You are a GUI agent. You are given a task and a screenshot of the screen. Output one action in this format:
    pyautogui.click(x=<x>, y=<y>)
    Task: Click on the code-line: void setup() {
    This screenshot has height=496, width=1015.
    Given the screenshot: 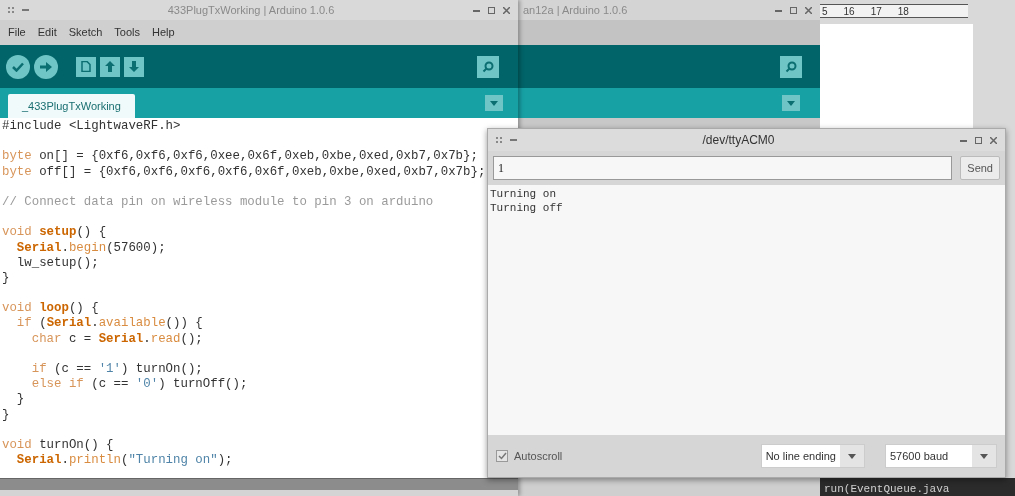 What is the action you would take?
    pyautogui.click(x=54, y=233)
    